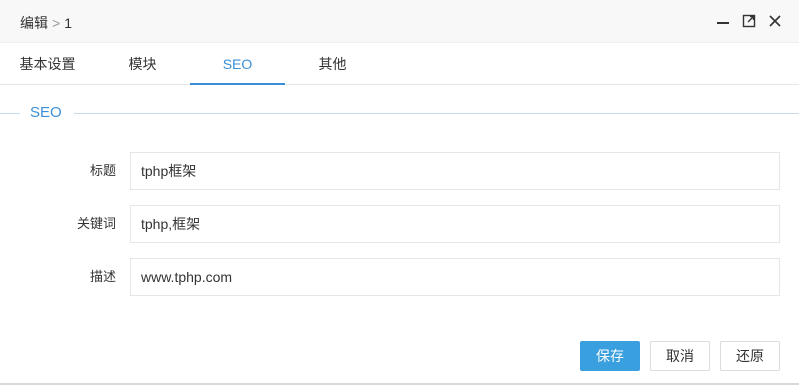  Describe the element at coordinates (610, 356) in the screenshot. I see `save-button: 保存` at that location.